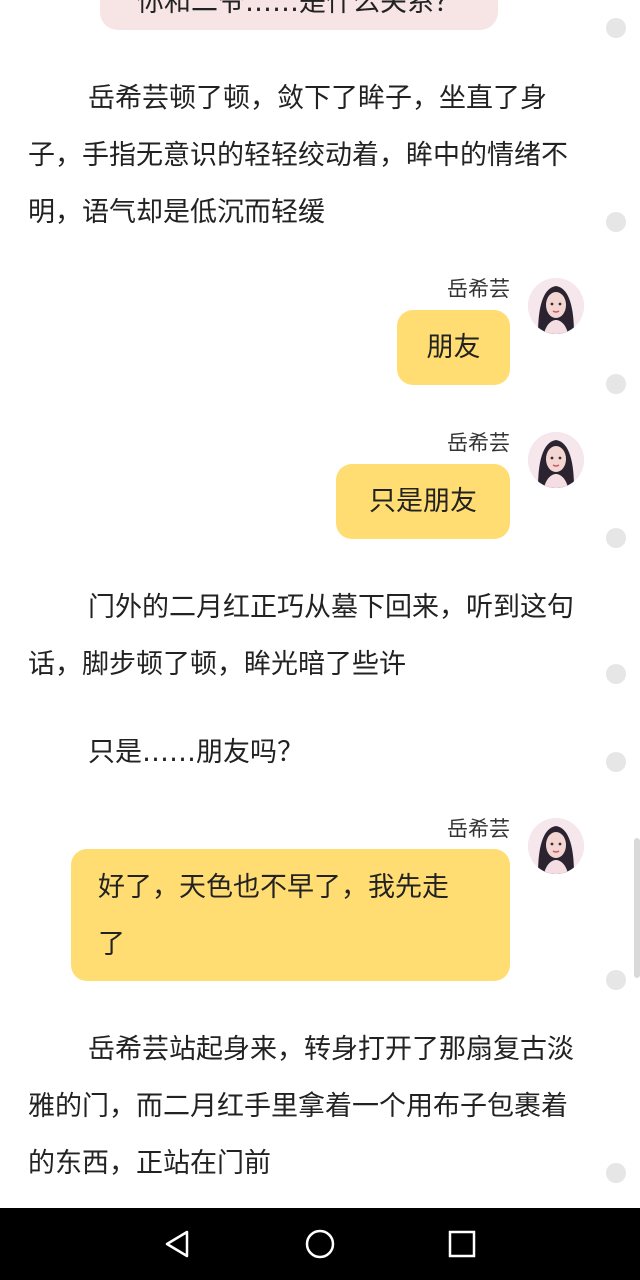 This screenshot has height=1280, width=640. I want to click on system-navigation-bar, so click(320, 1244).